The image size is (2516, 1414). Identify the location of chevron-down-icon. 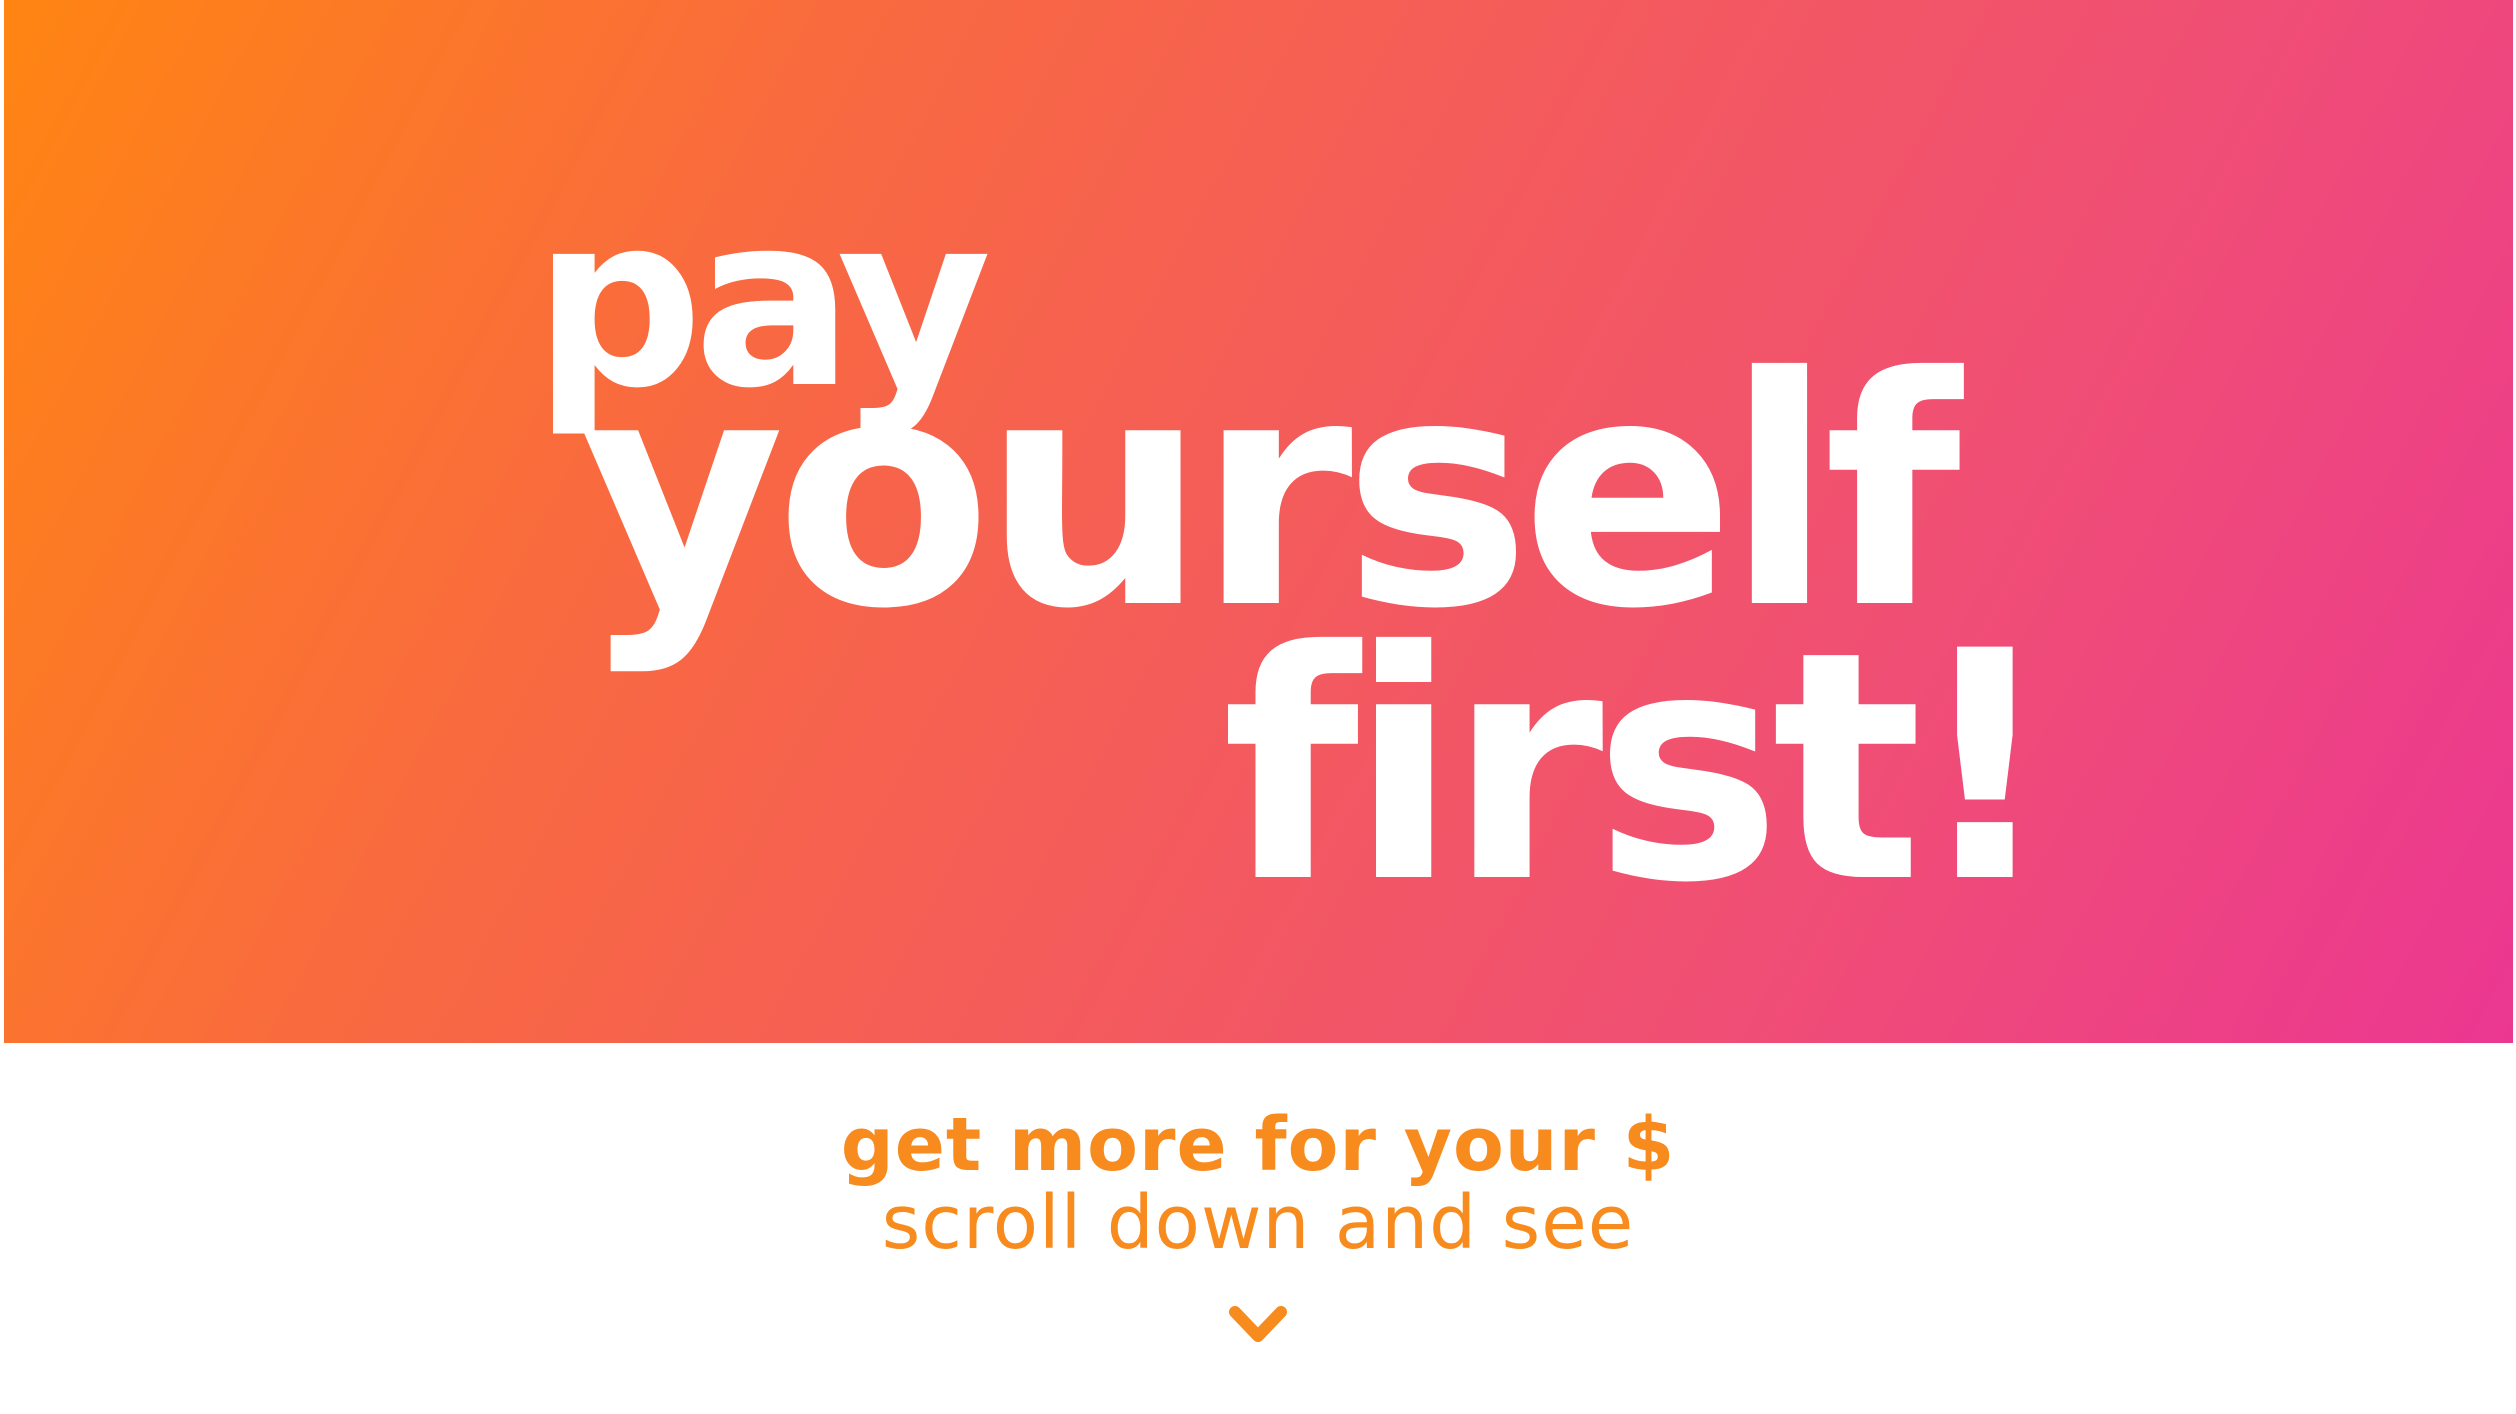
(1258, 1325).